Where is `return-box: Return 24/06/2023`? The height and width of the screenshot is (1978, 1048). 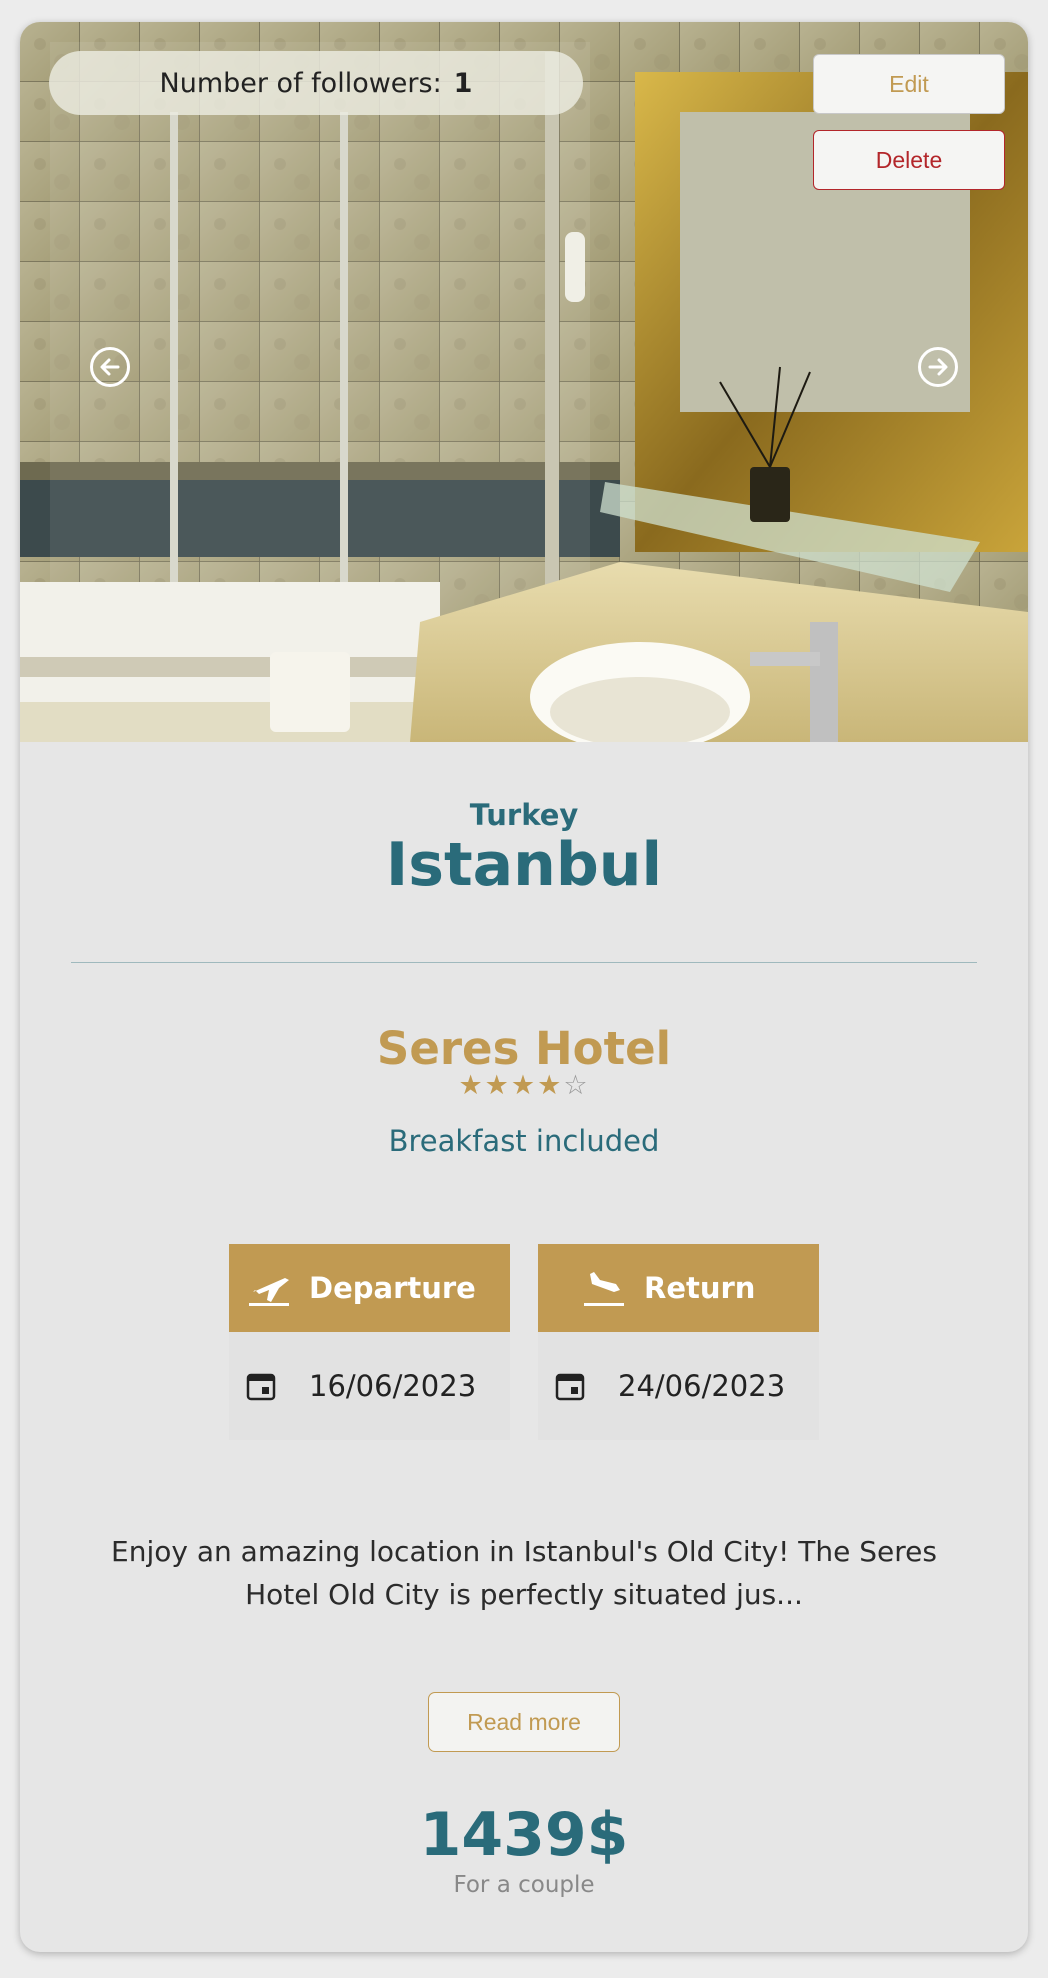 return-box: Return 24/06/2023 is located at coordinates (678, 1342).